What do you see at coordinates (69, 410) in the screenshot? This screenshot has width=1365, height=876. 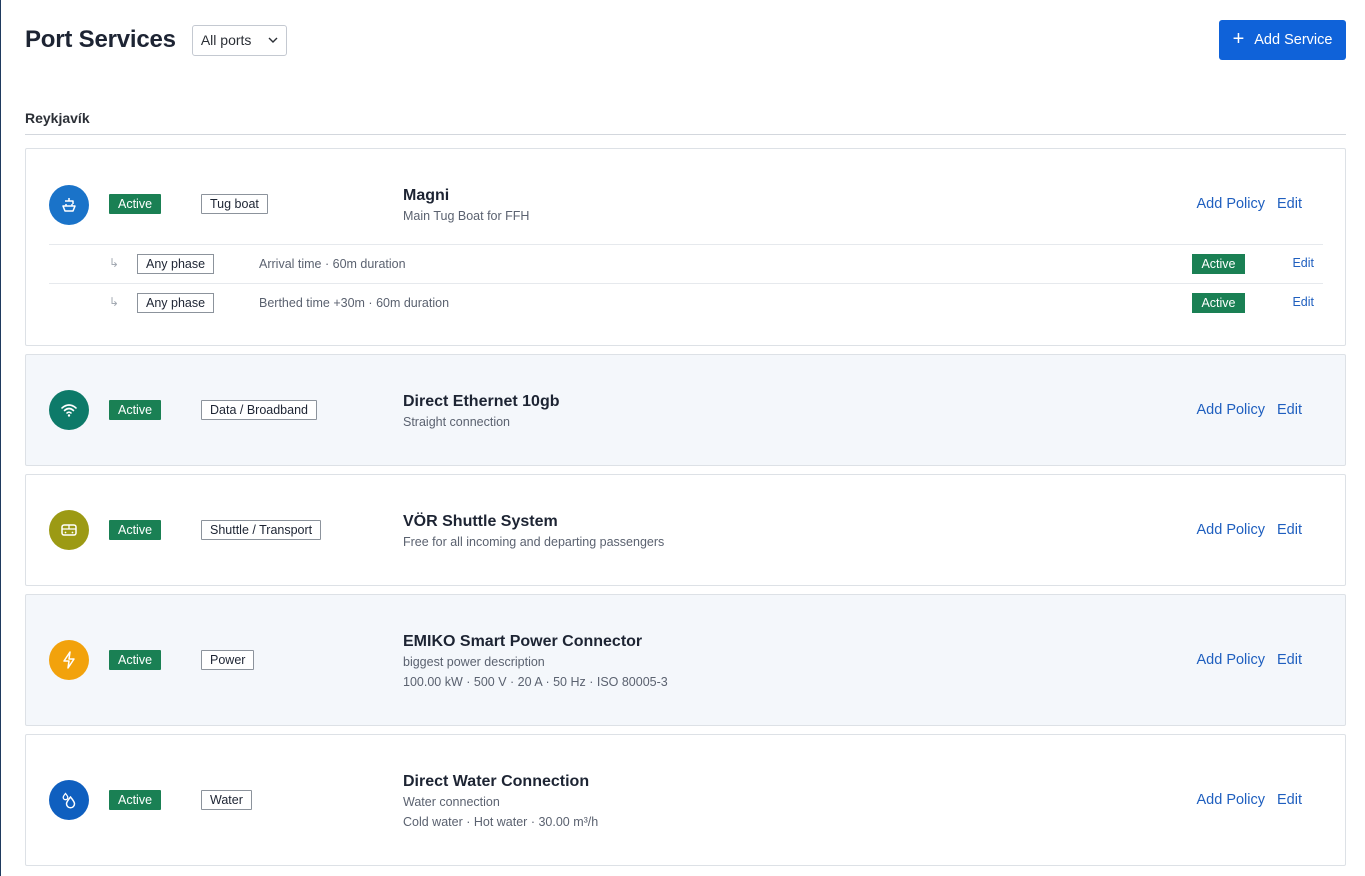 I see `wifi-icon` at bounding box center [69, 410].